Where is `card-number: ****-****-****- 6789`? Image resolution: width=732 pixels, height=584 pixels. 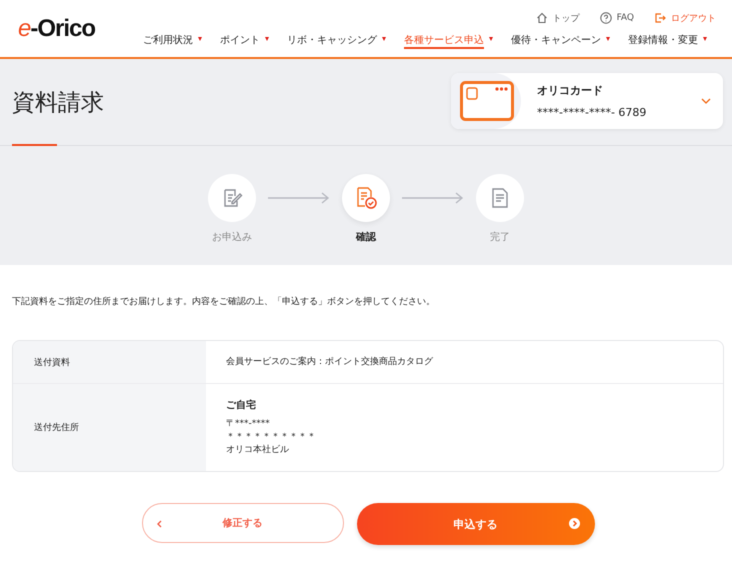 card-number: ****-****-****- 6789 is located at coordinates (592, 112).